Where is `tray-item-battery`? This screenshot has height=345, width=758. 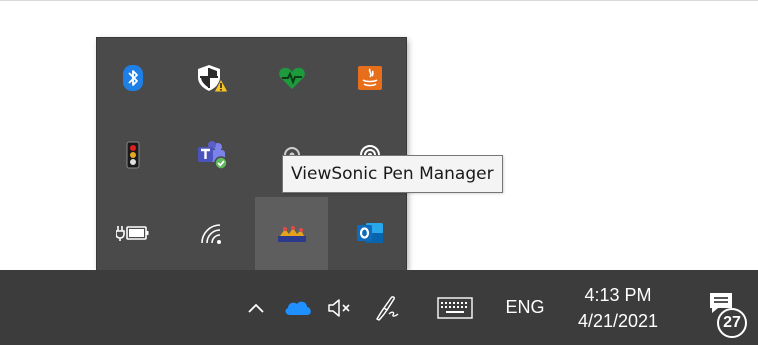 tray-item-battery is located at coordinates (133, 233).